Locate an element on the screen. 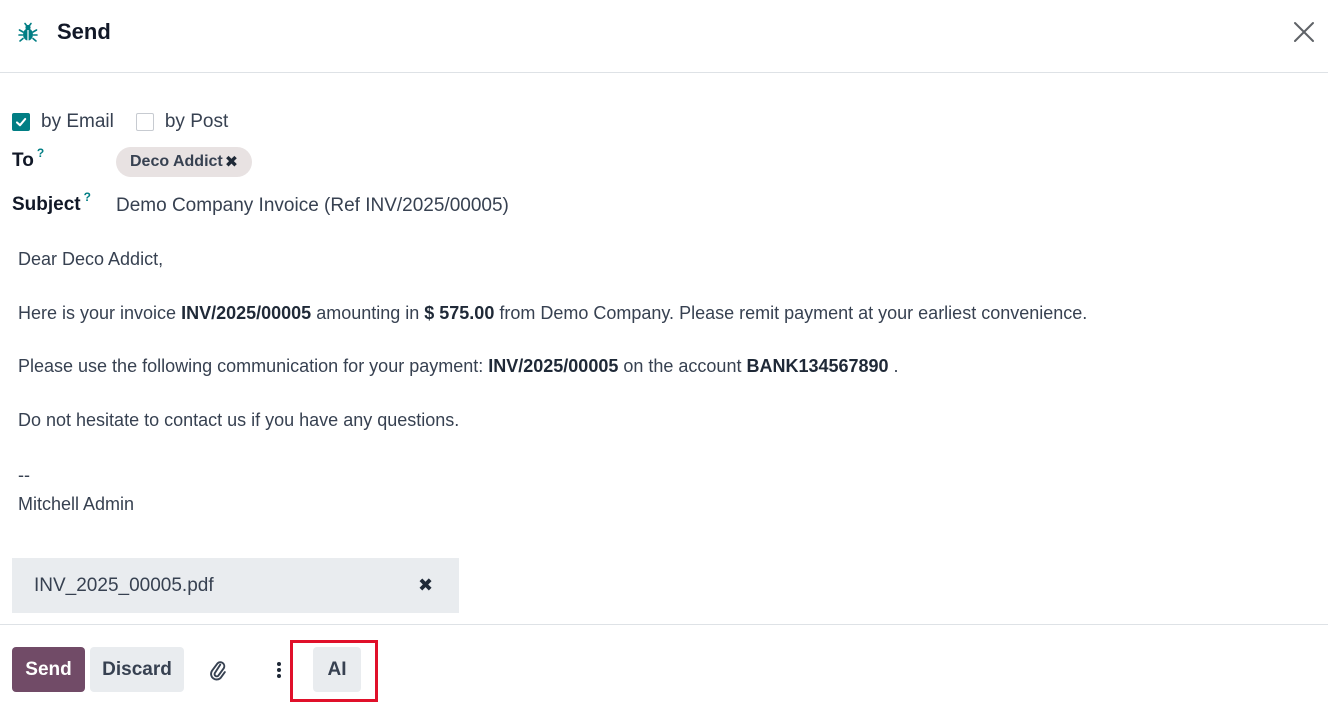 The image size is (1328, 710). footer-divider is located at coordinates (664, 624).